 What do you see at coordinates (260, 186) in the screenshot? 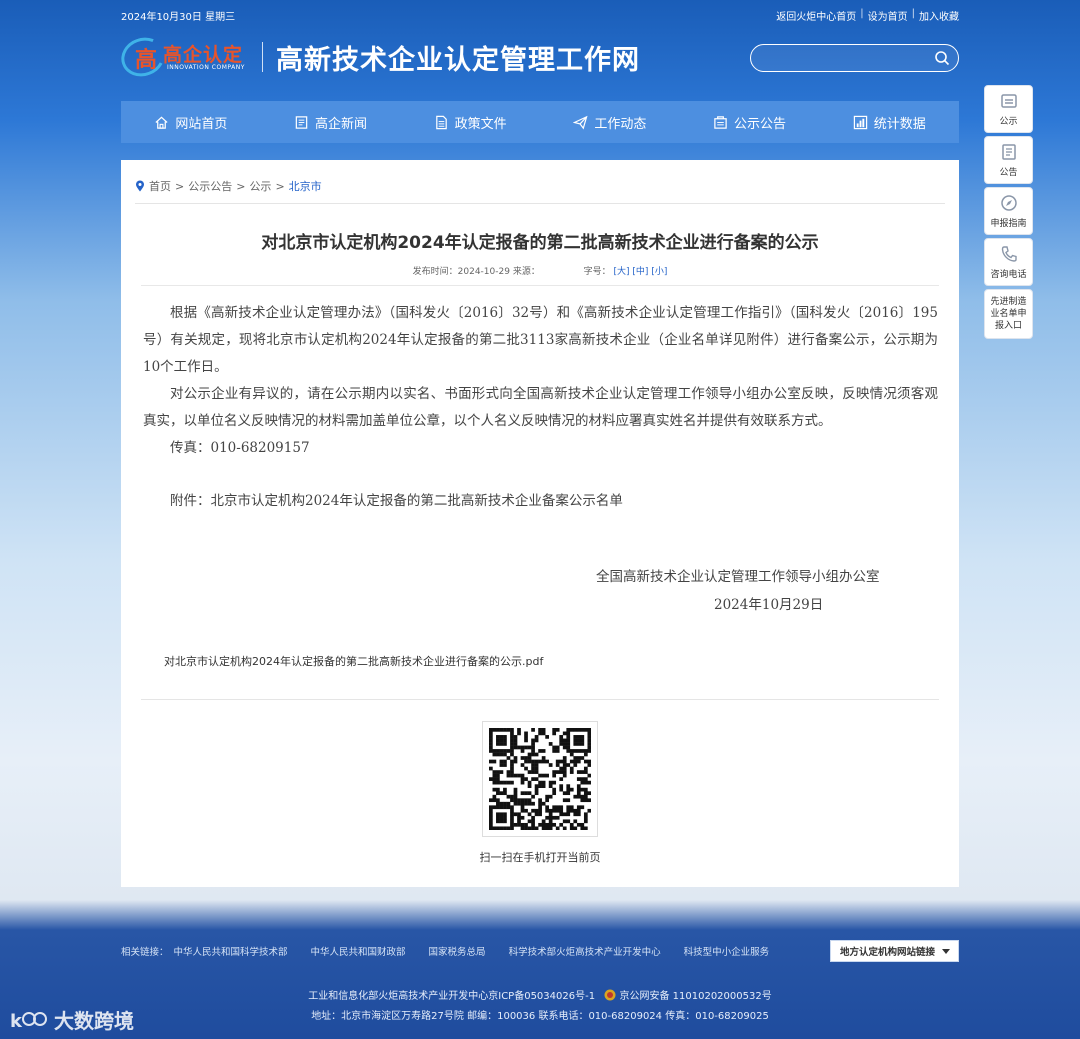
I see `breadcrumb-publicity: 公示` at bounding box center [260, 186].